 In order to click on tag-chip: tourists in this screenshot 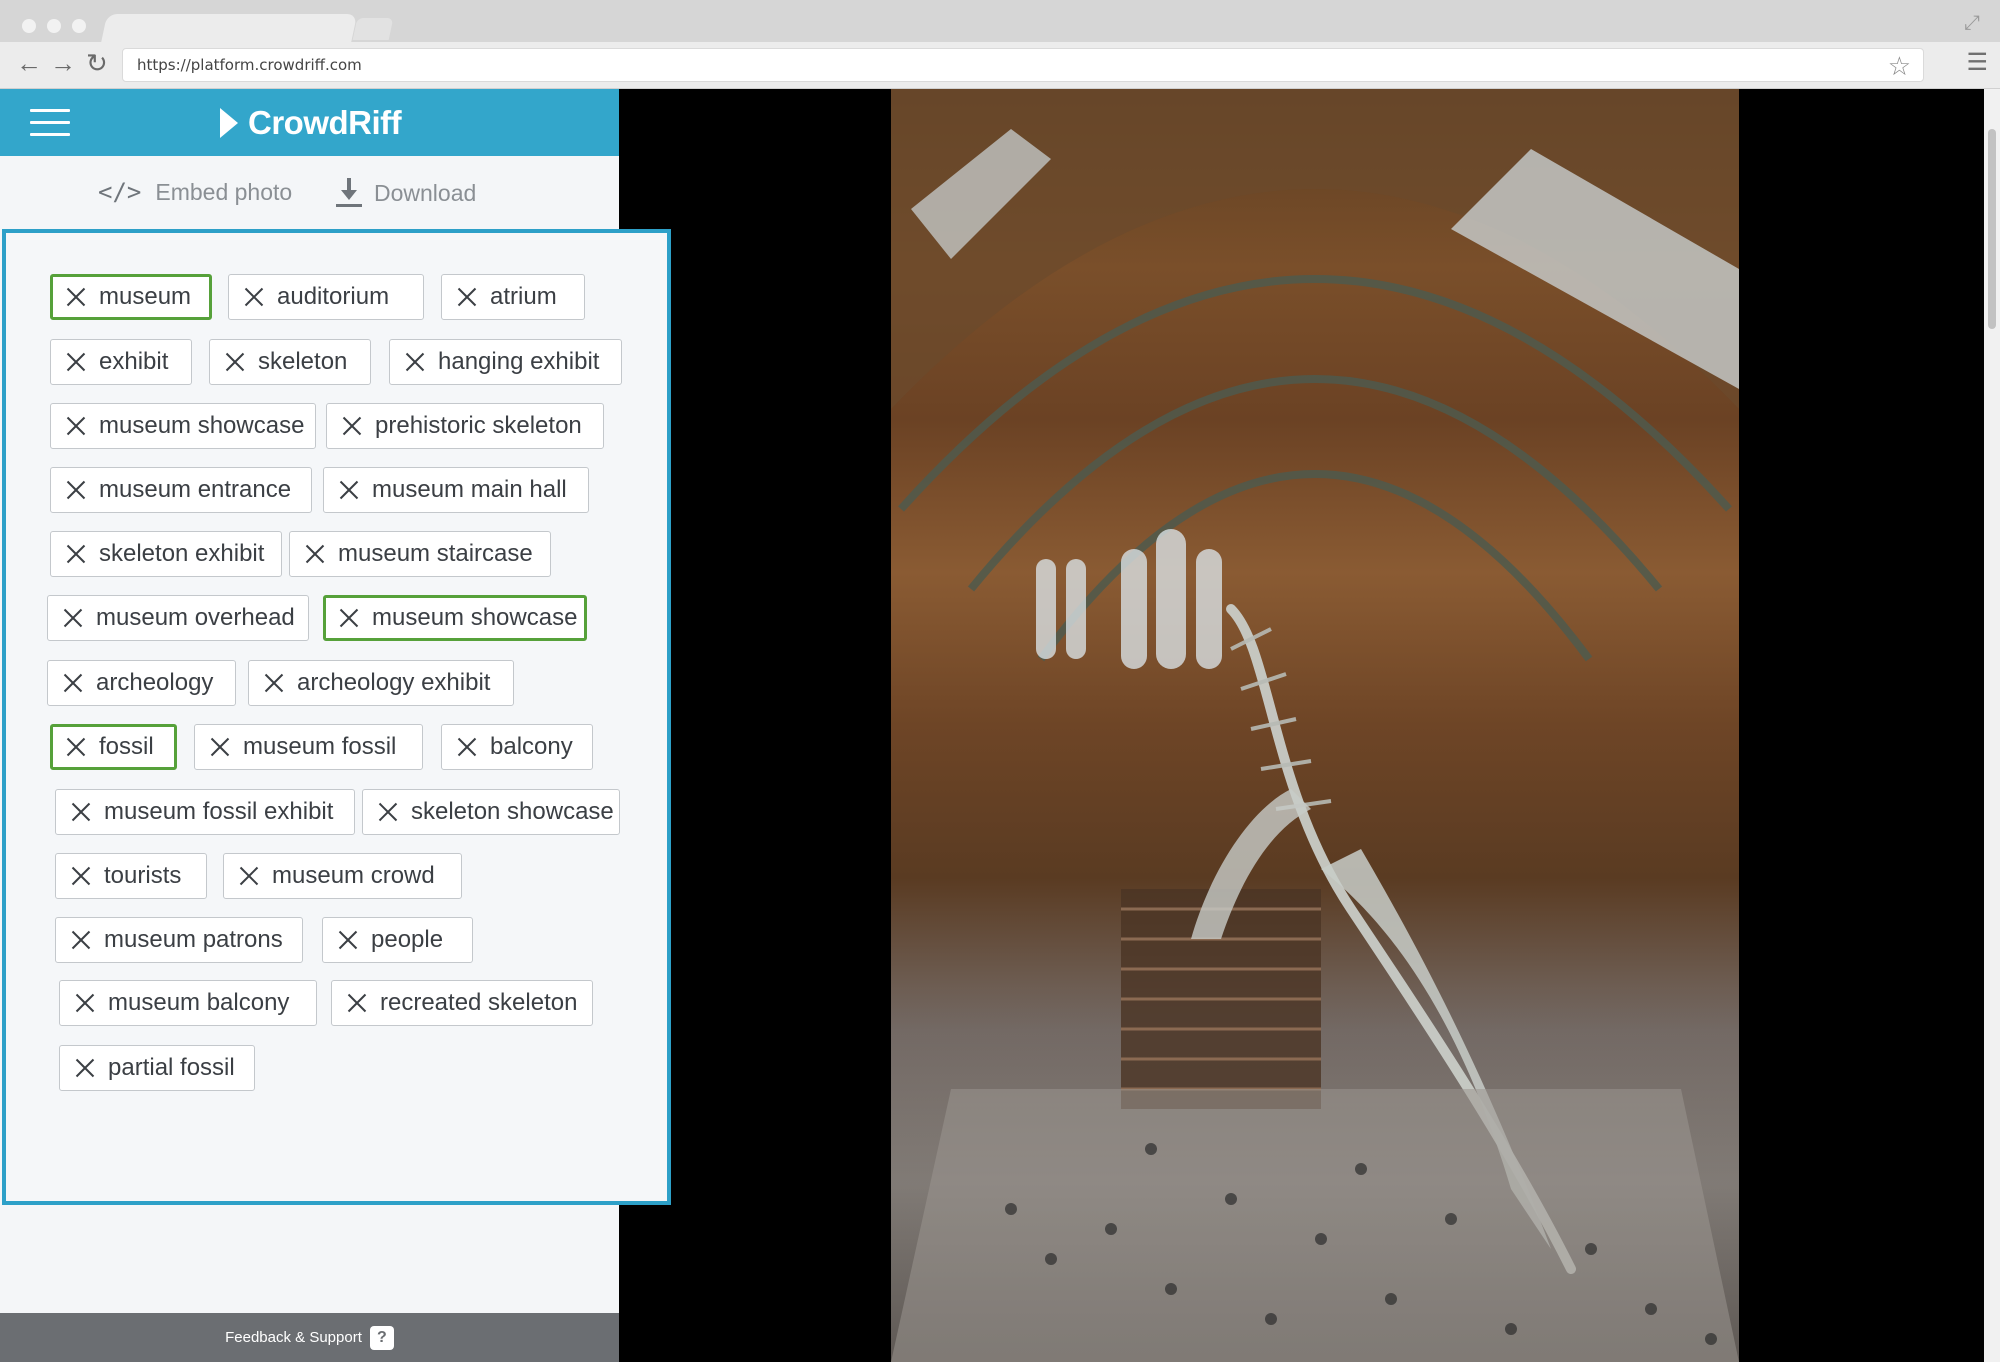, I will do `click(131, 876)`.